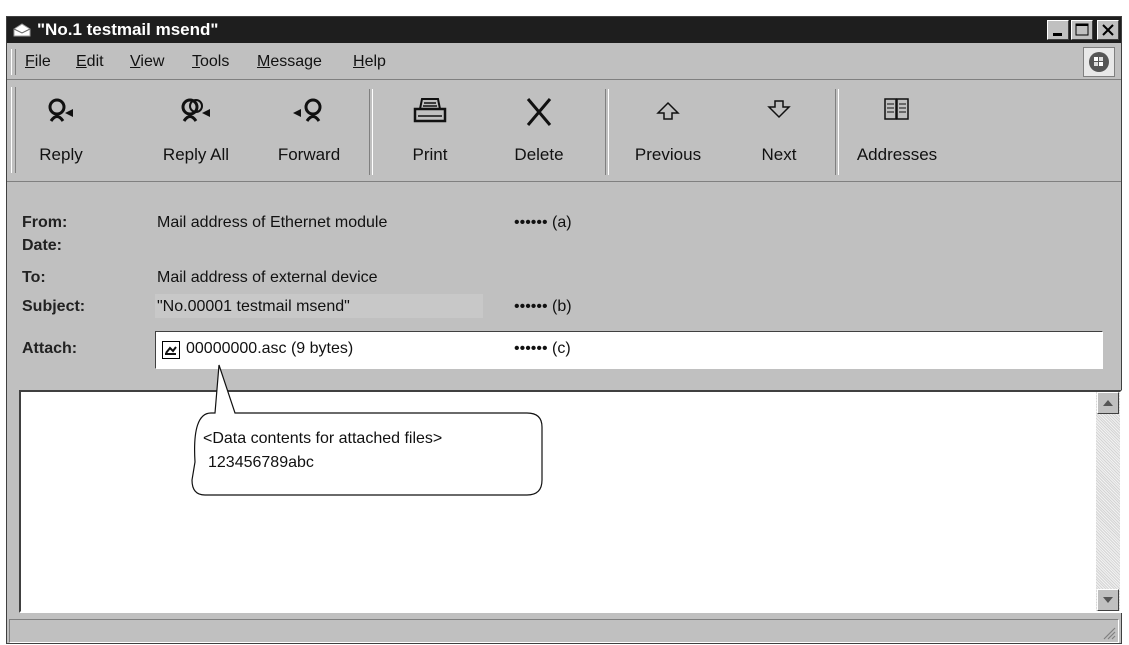 The width and height of the screenshot is (1129, 645). I want to click on callout-title: <Data contents for attached files>, so click(323, 438).